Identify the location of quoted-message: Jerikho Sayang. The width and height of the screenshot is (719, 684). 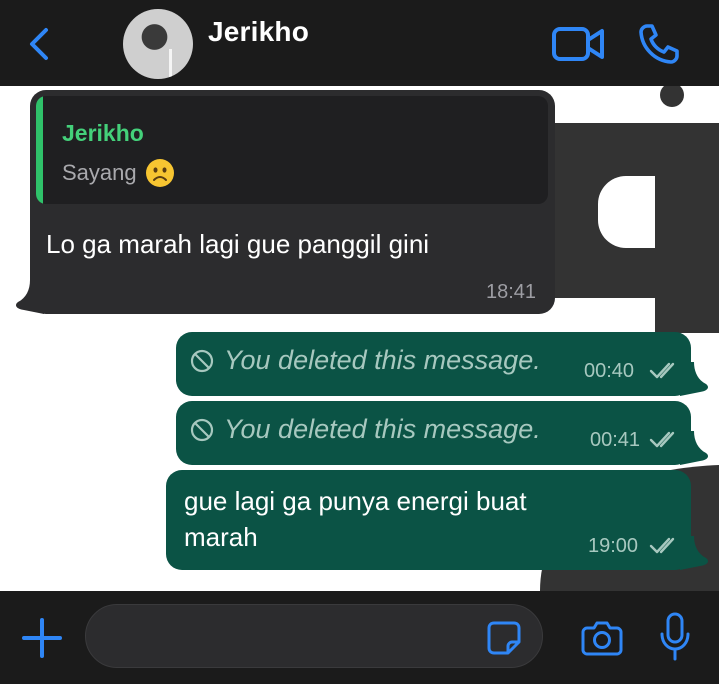
(292, 150).